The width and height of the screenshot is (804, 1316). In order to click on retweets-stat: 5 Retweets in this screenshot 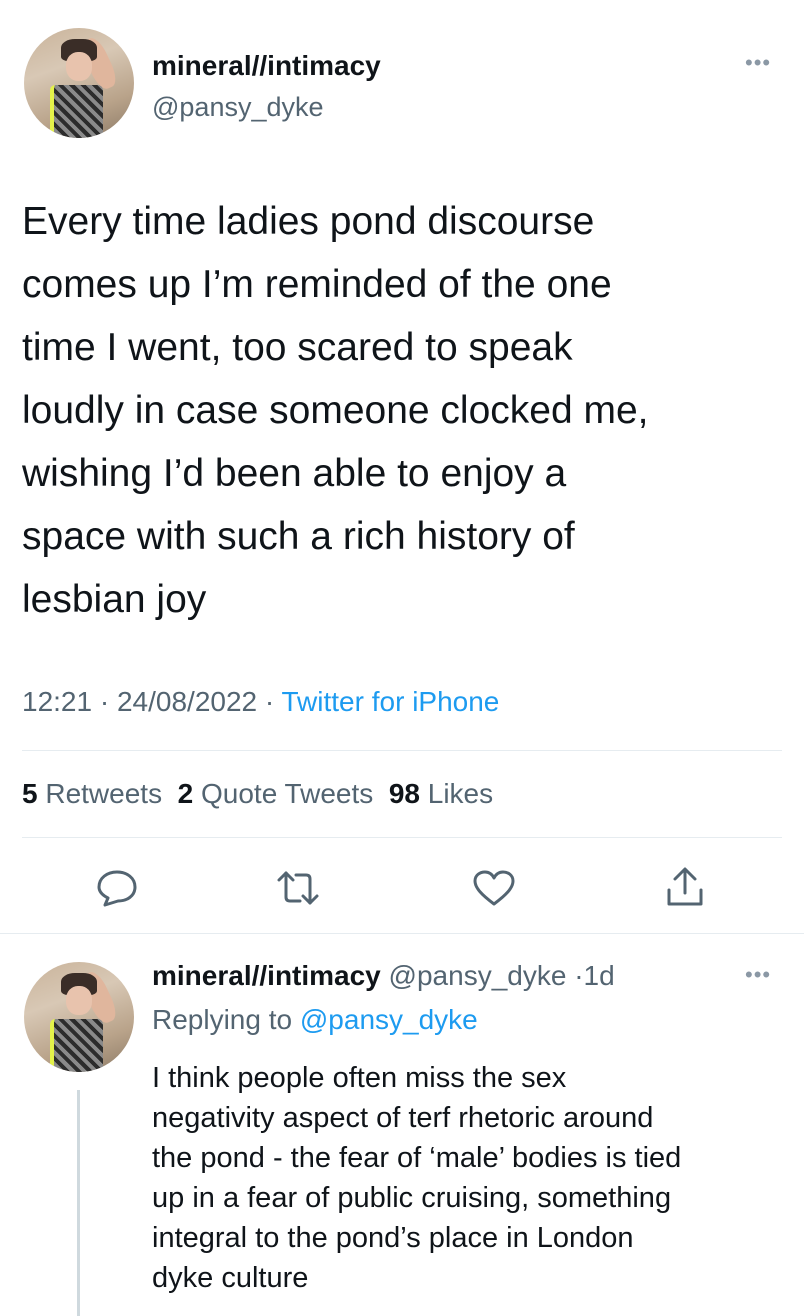, I will do `click(92, 793)`.